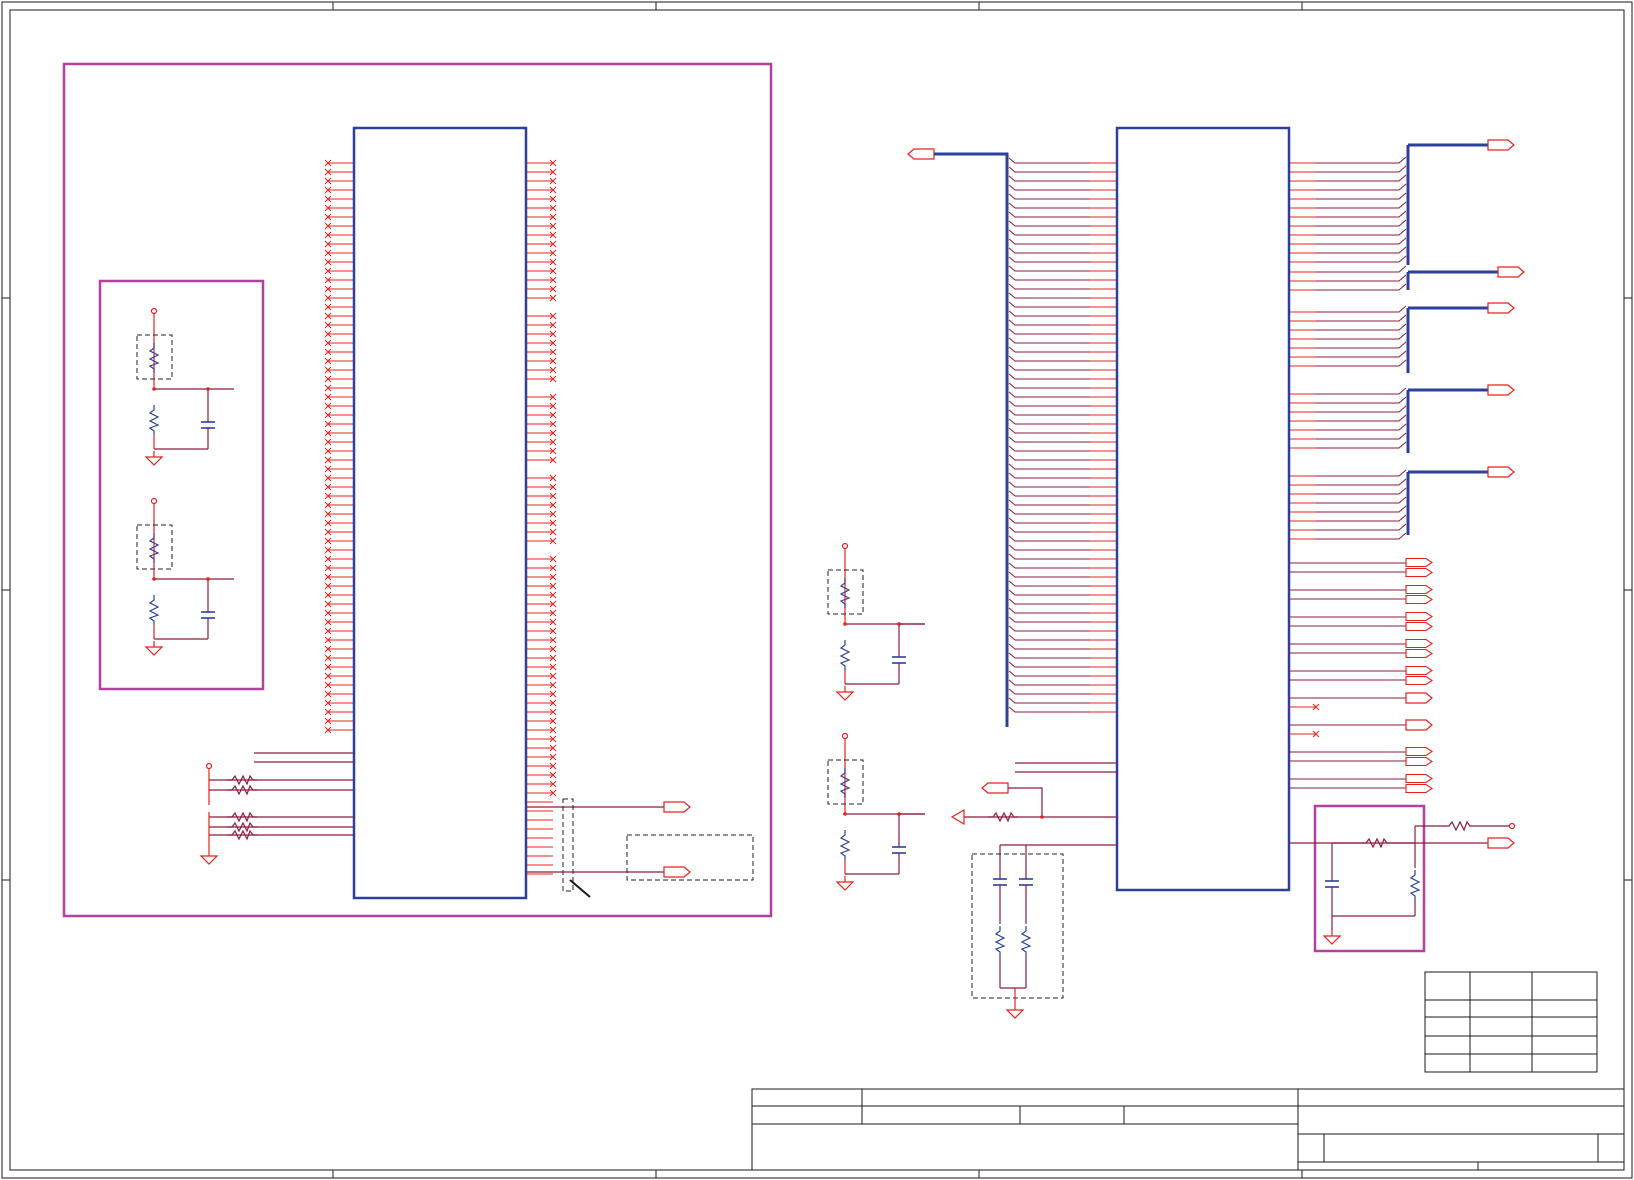 The image size is (1634, 1180). Describe the element at coordinates (876, 812) in the screenshot. I see `rc-filter-mid-bottom` at that location.